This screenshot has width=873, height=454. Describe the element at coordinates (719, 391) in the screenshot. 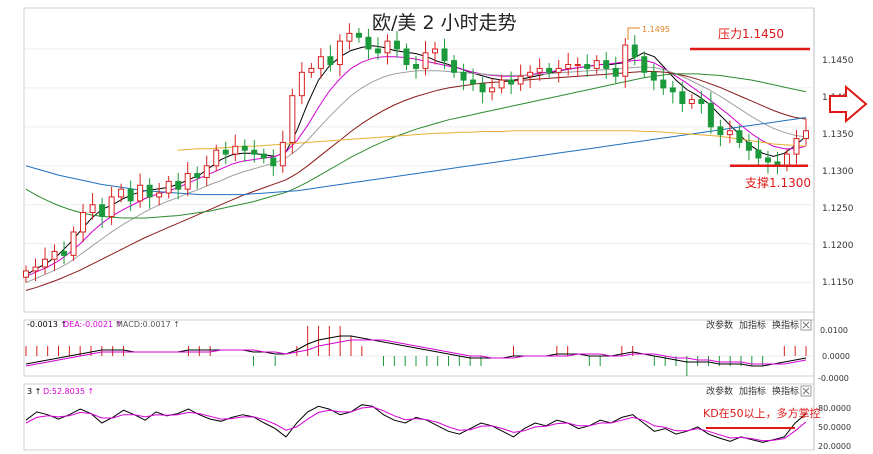

I see `kd-edit-params-button: 改参数` at that location.